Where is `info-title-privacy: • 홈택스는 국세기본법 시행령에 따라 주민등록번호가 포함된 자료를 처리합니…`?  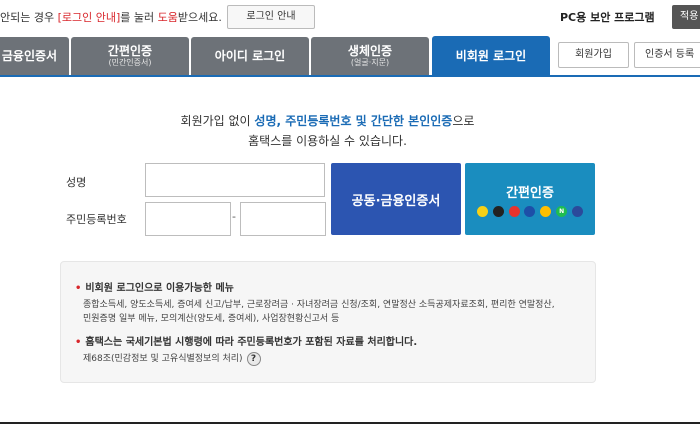
info-title-privacy: • 홈택스는 국세기본법 시행령에 따라 주민등록번호가 포함된 자료를 처리합니… is located at coordinates (246, 342).